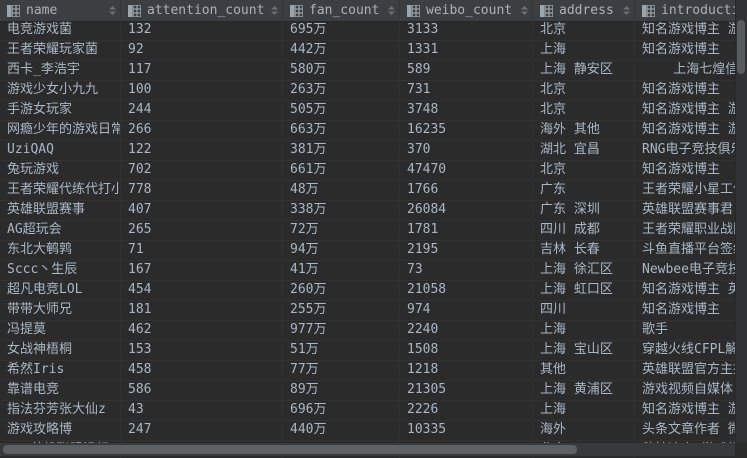 This screenshot has width=747, height=458. Describe the element at coordinates (466, 70) in the screenshot. I see `cell-weibo-count: 589` at that location.